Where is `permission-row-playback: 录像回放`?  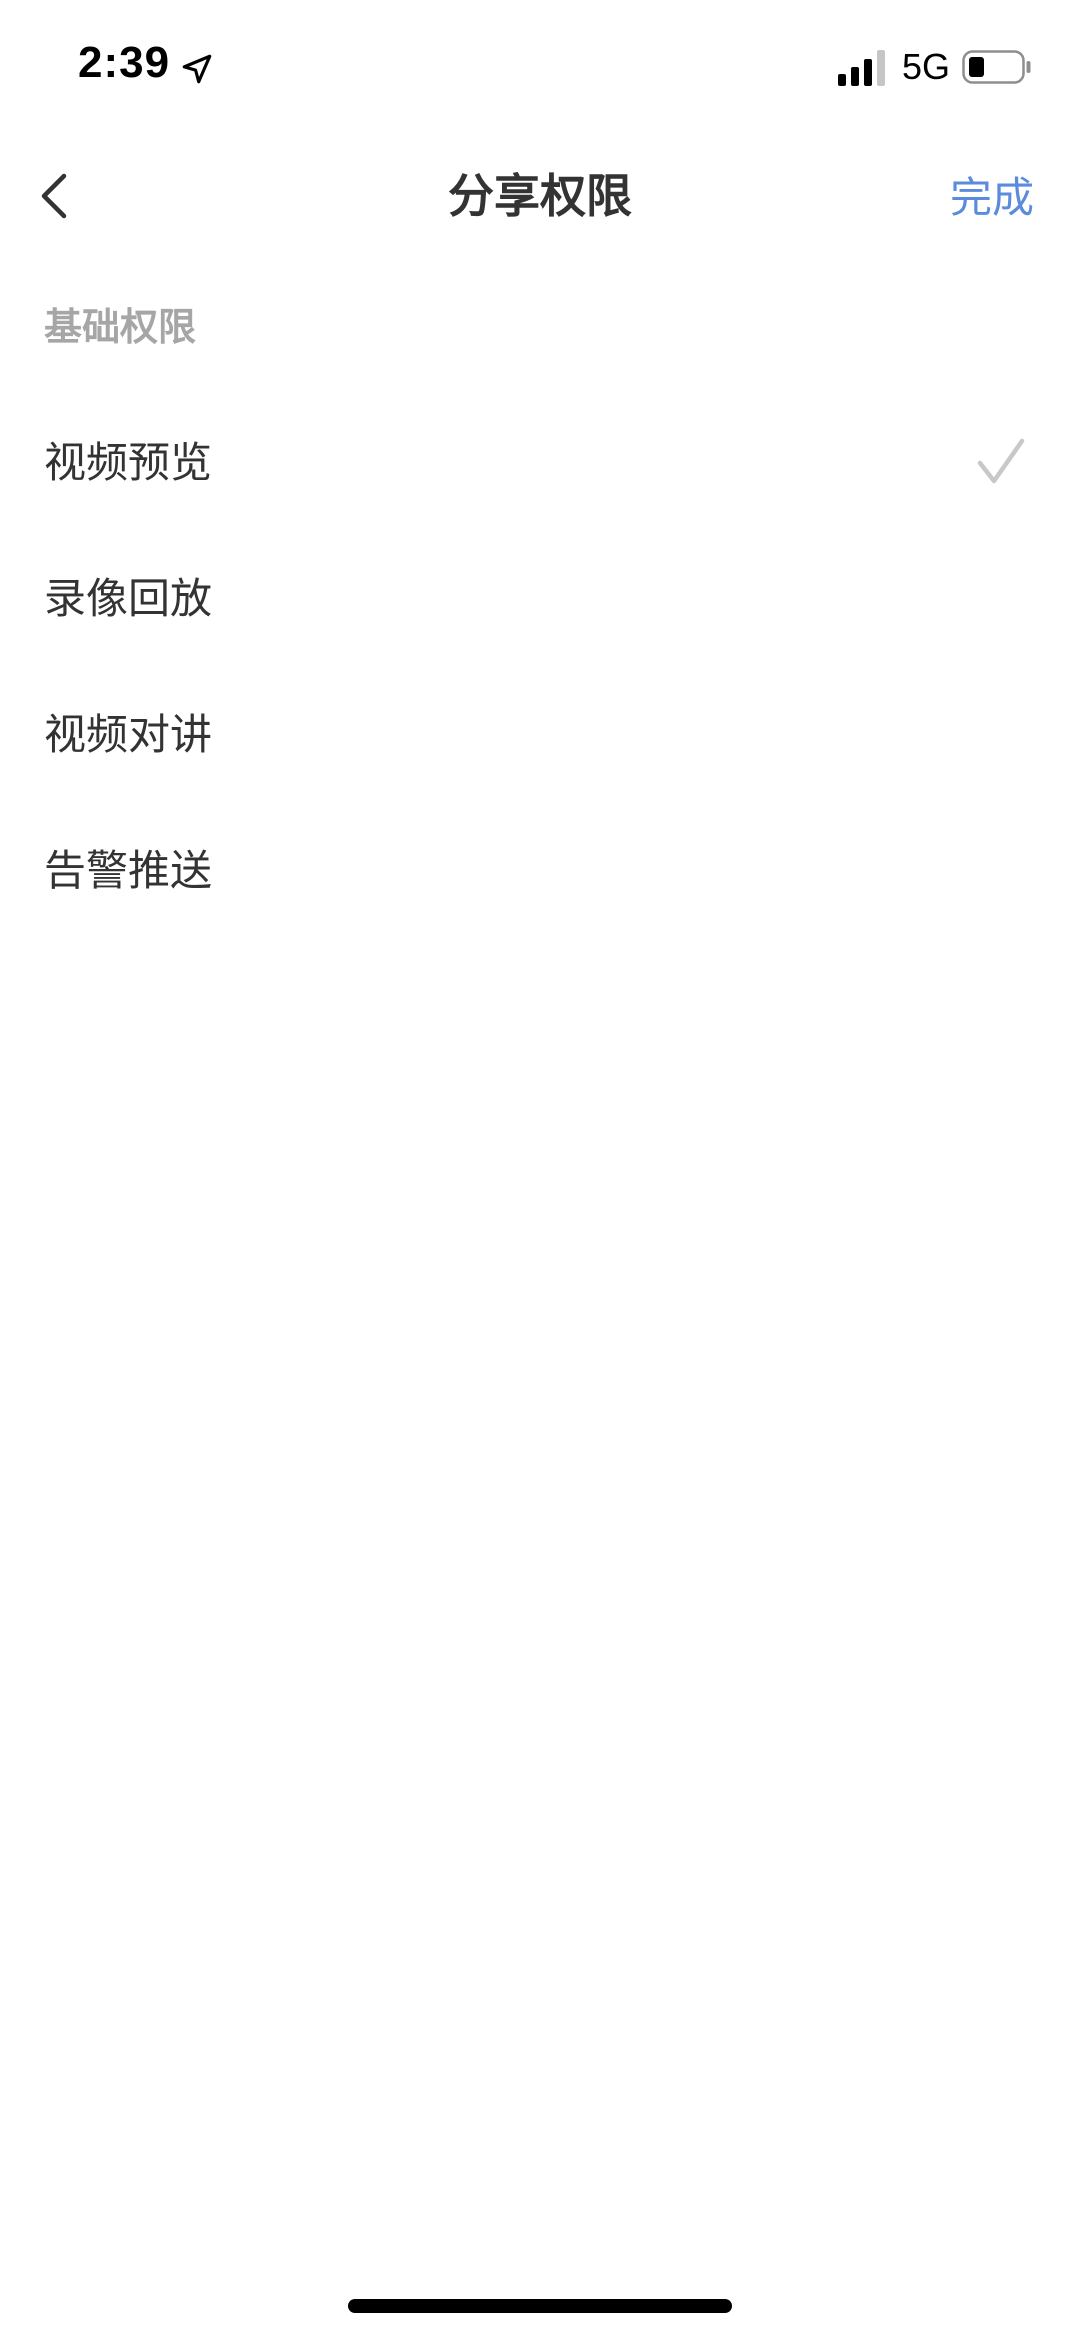 permission-row-playback: 录像回放 is located at coordinates (540, 599).